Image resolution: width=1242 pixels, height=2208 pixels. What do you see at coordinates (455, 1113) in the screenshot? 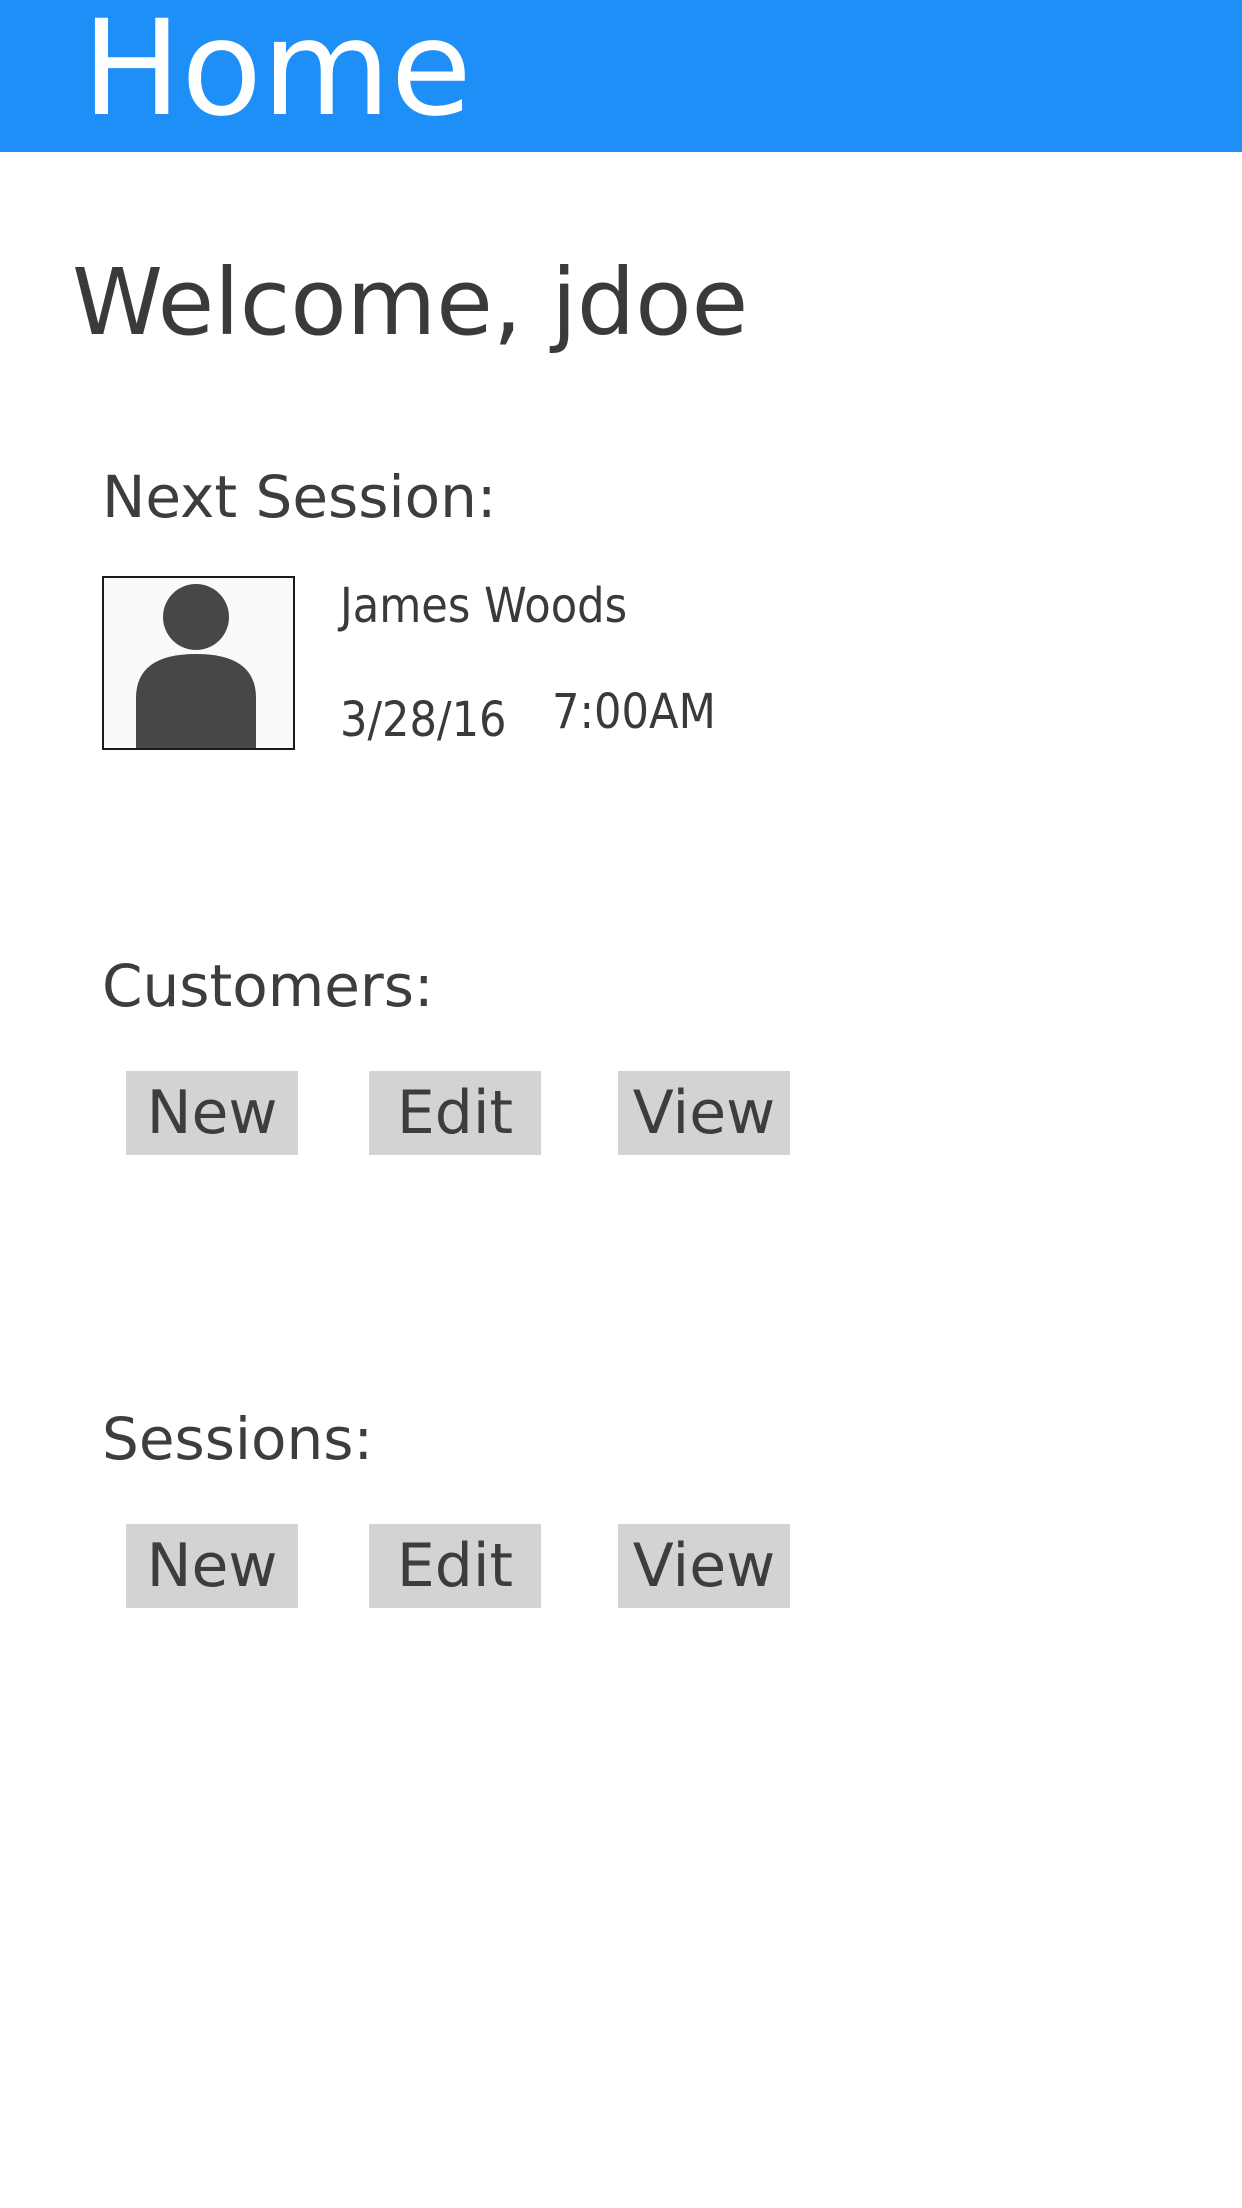
I see `customers-edit-button: Edit` at bounding box center [455, 1113].